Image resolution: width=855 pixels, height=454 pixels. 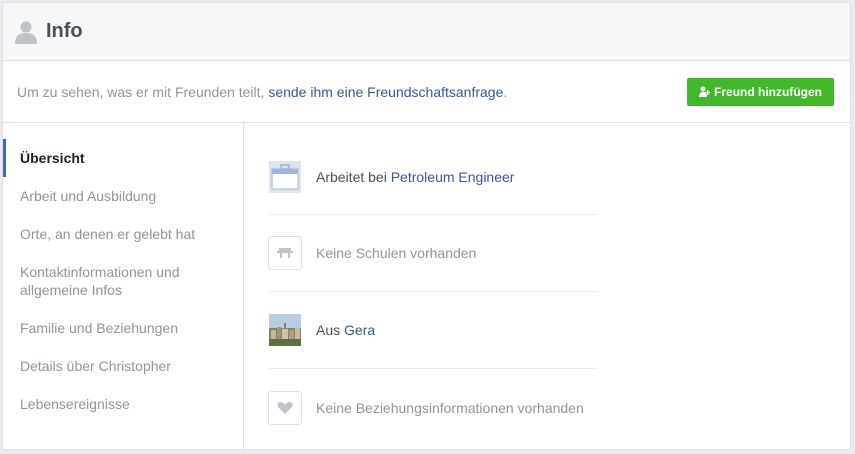 What do you see at coordinates (123, 366) in the screenshot?
I see `sidebar-item-details: Details über Christopher` at bounding box center [123, 366].